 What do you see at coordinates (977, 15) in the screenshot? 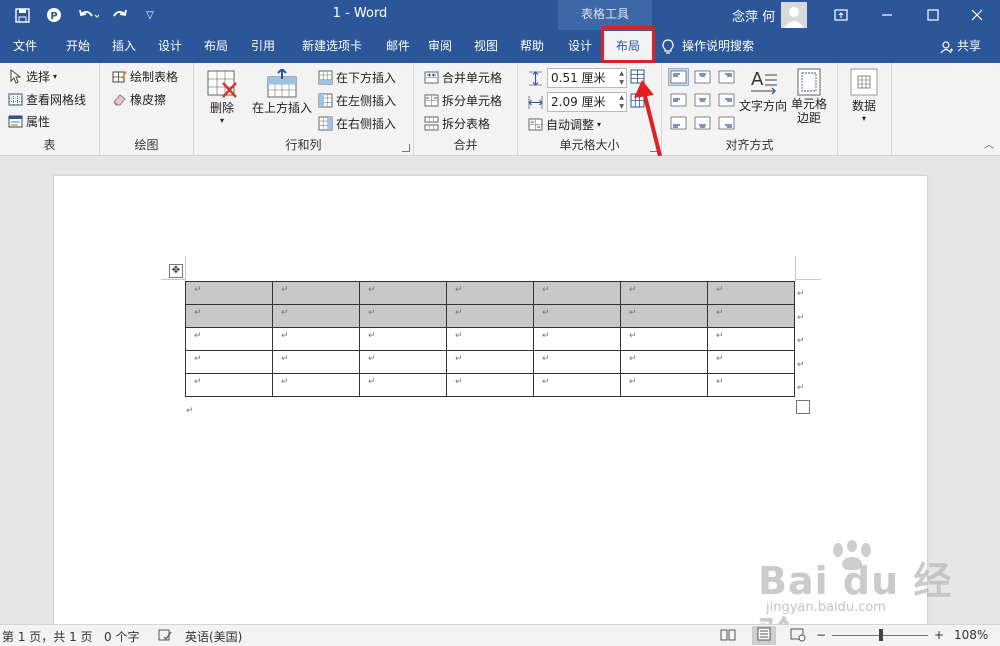
I see `close-icon` at bounding box center [977, 15].